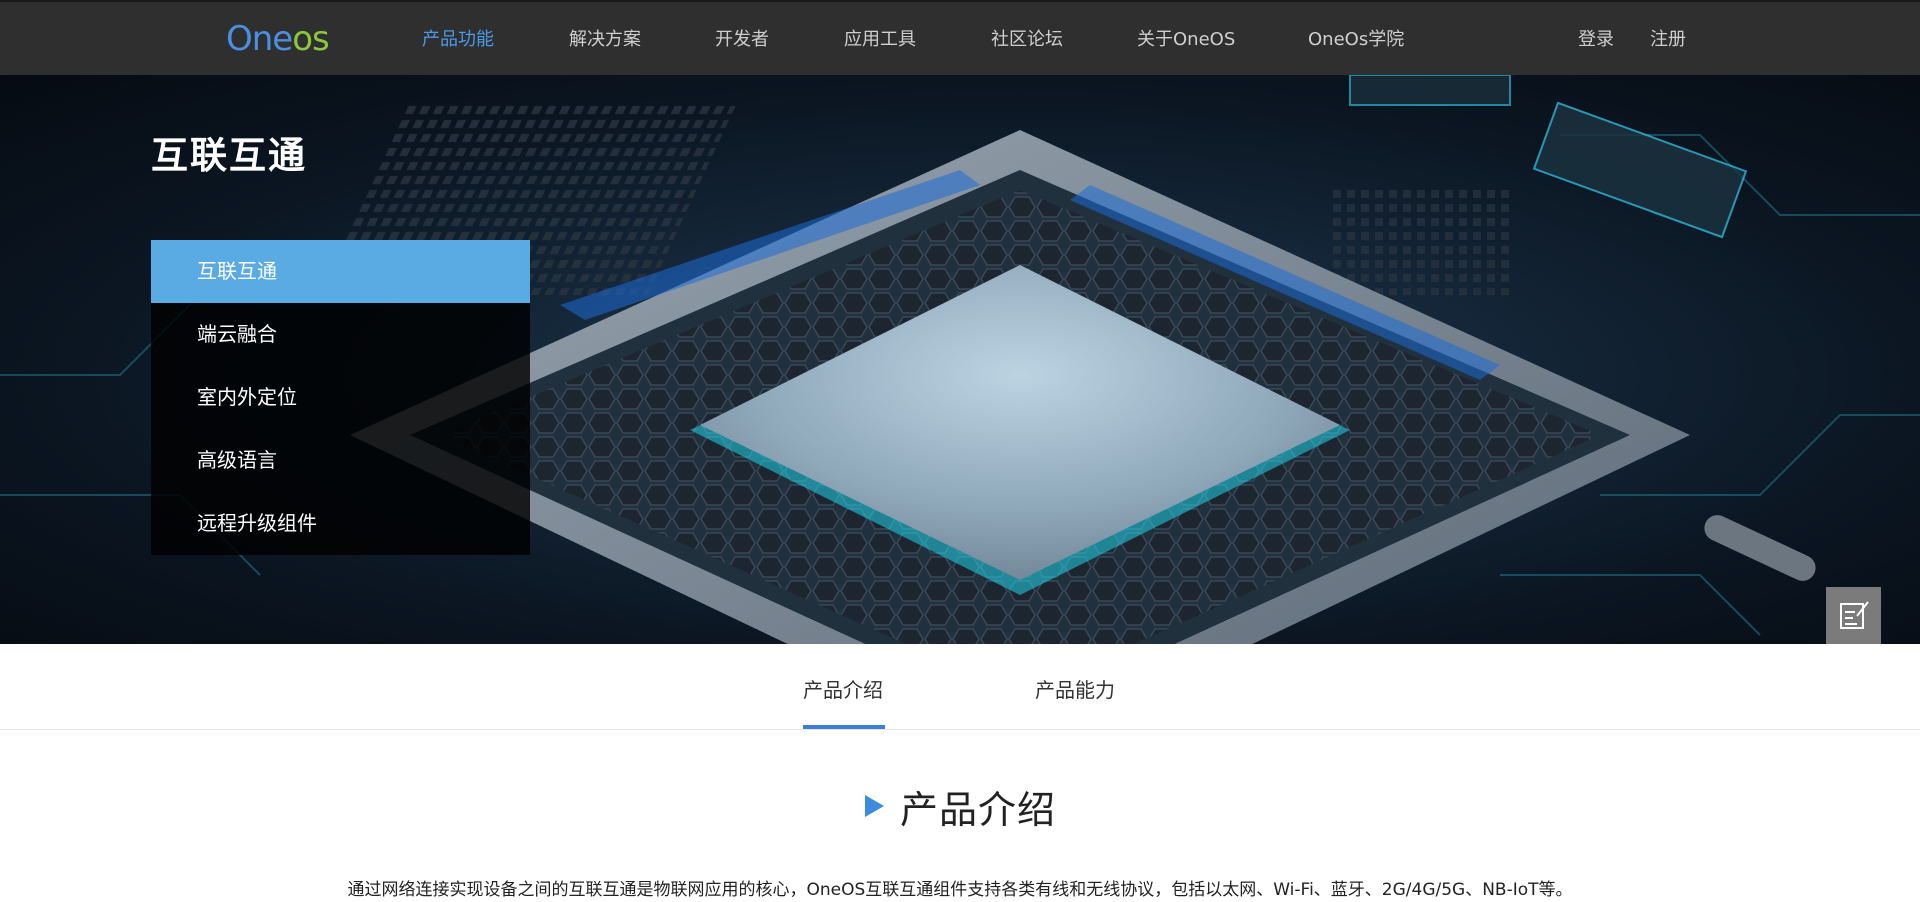  I want to click on feedback-button, so click(1853, 615).